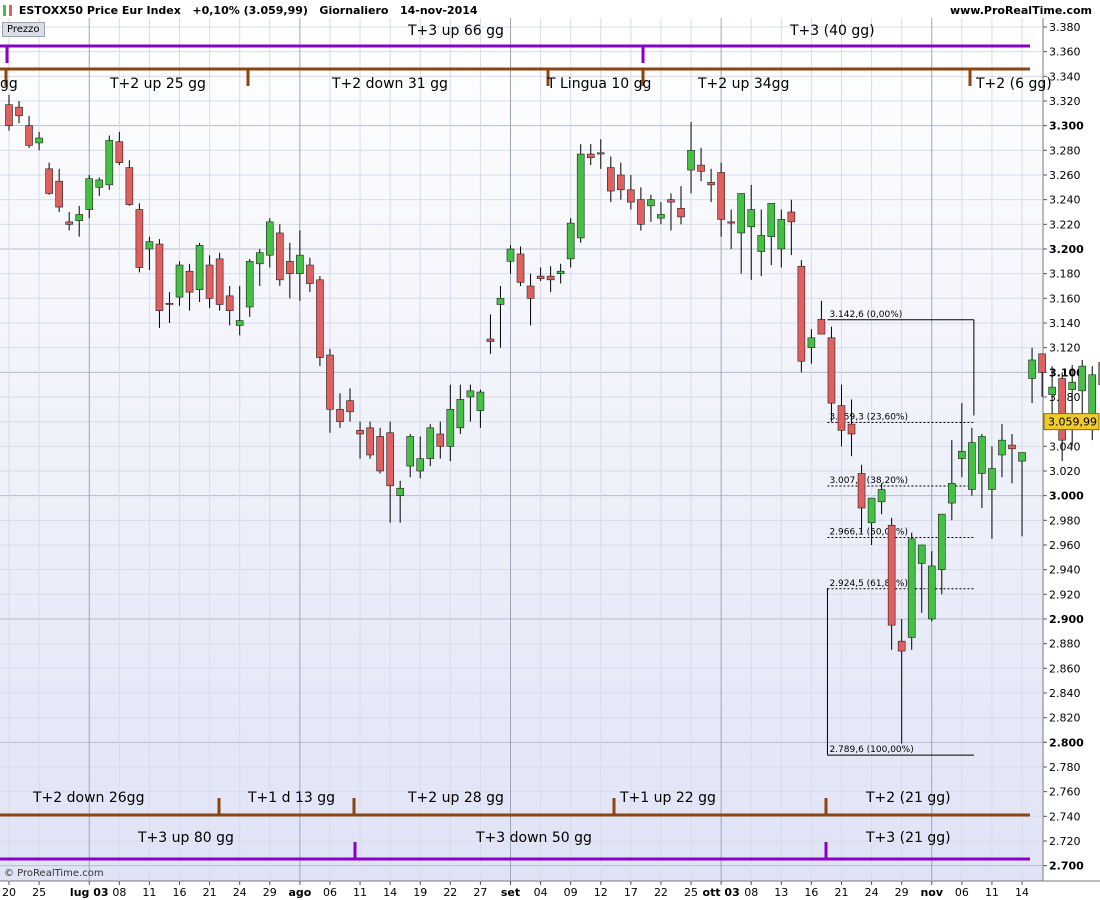 The image size is (1100, 900). What do you see at coordinates (1065, 644) in the screenshot?
I see `y-tick-label: 2.880` at bounding box center [1065, 644].